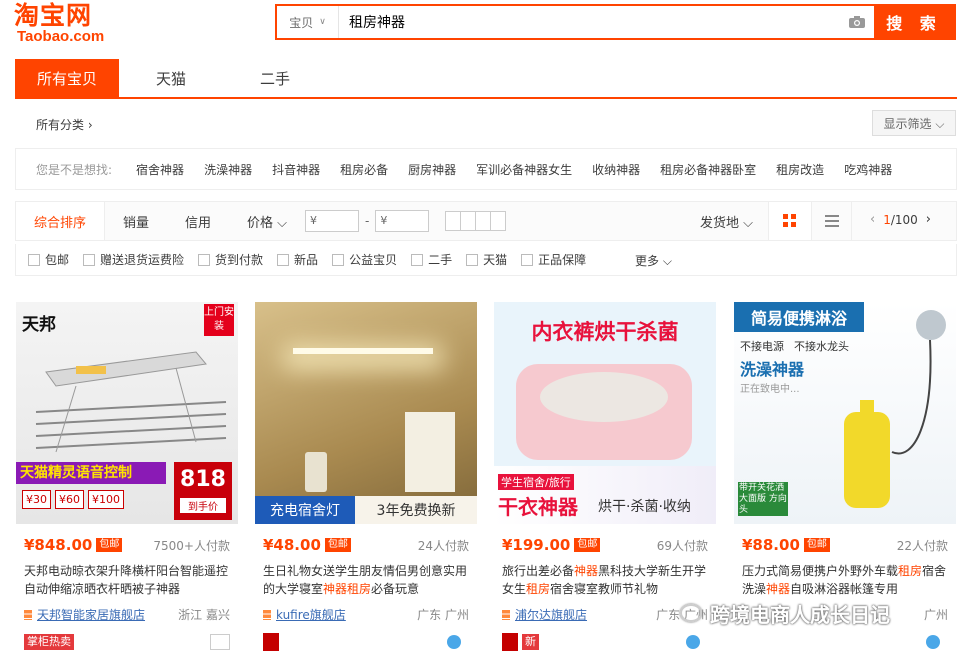  Describe the element at coordinates (691, 613) in the screenshot. I see `wechat-icon` at that location.